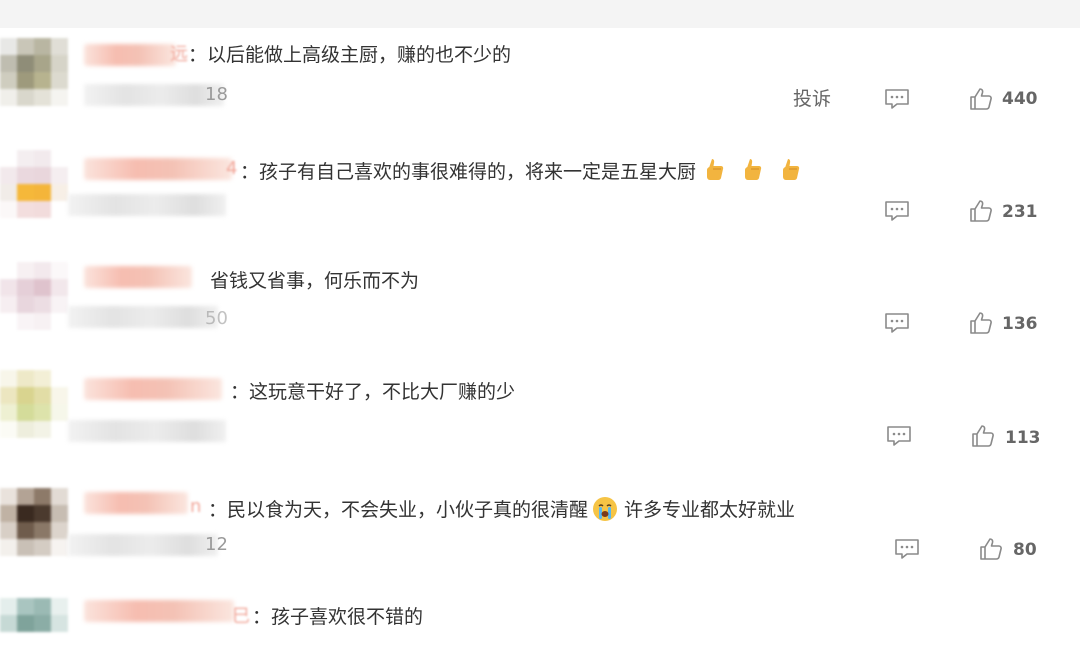 Image resolution: width=1080 pixels, height=666 pixels. I want to click on username-tail: n, so click(196, 506).